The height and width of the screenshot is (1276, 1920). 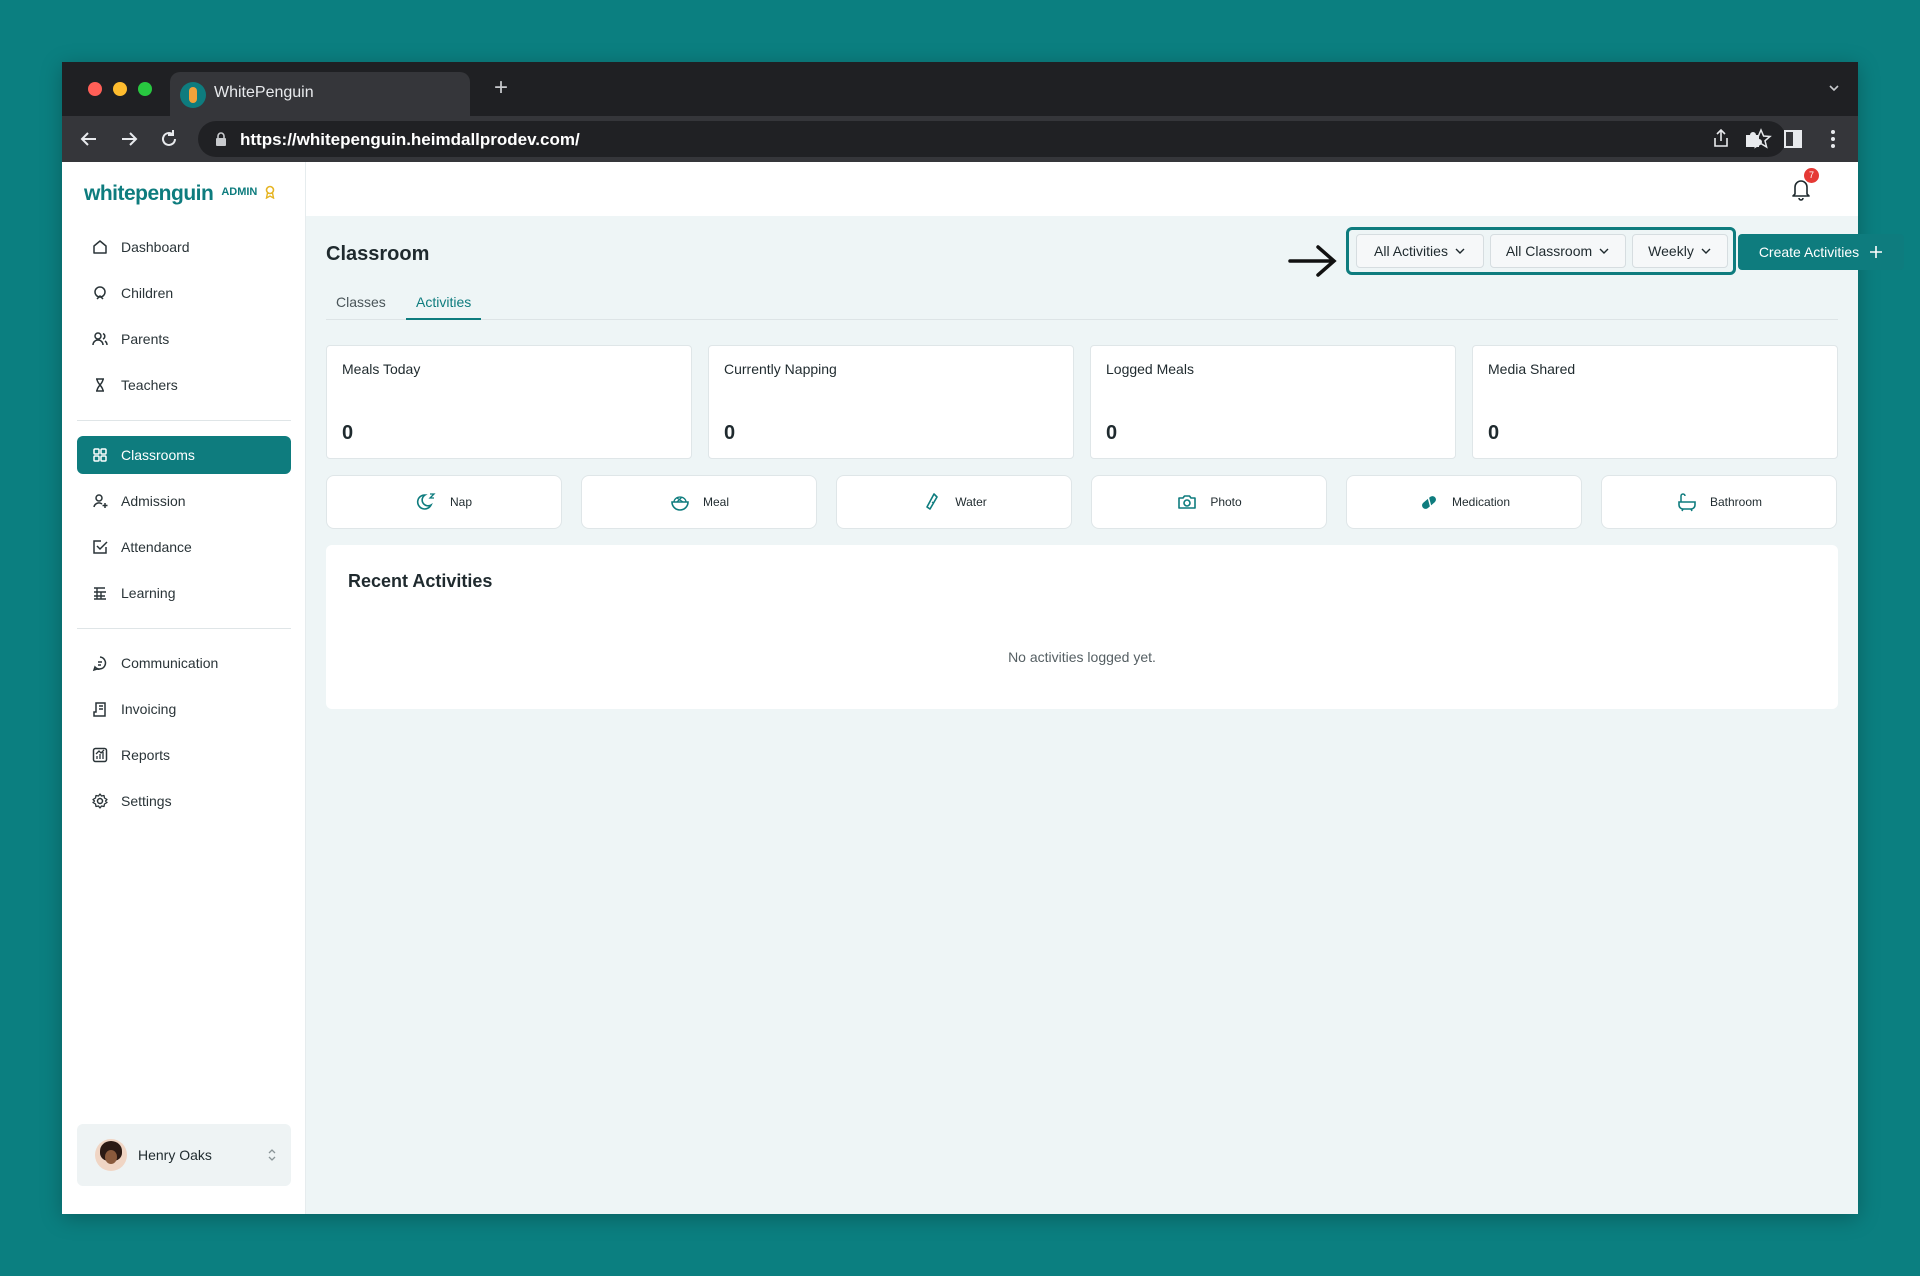 I want to click on tab-activities: Activities, so click(x=444, y=307).